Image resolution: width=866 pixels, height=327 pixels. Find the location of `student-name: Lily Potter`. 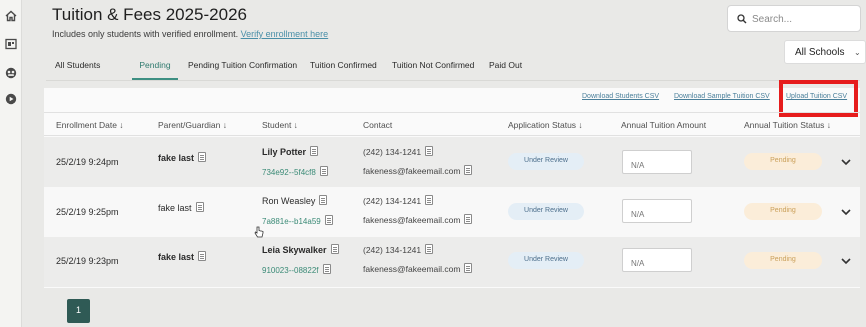

student-name: Lily Potter is located at coordinates (290, 151).